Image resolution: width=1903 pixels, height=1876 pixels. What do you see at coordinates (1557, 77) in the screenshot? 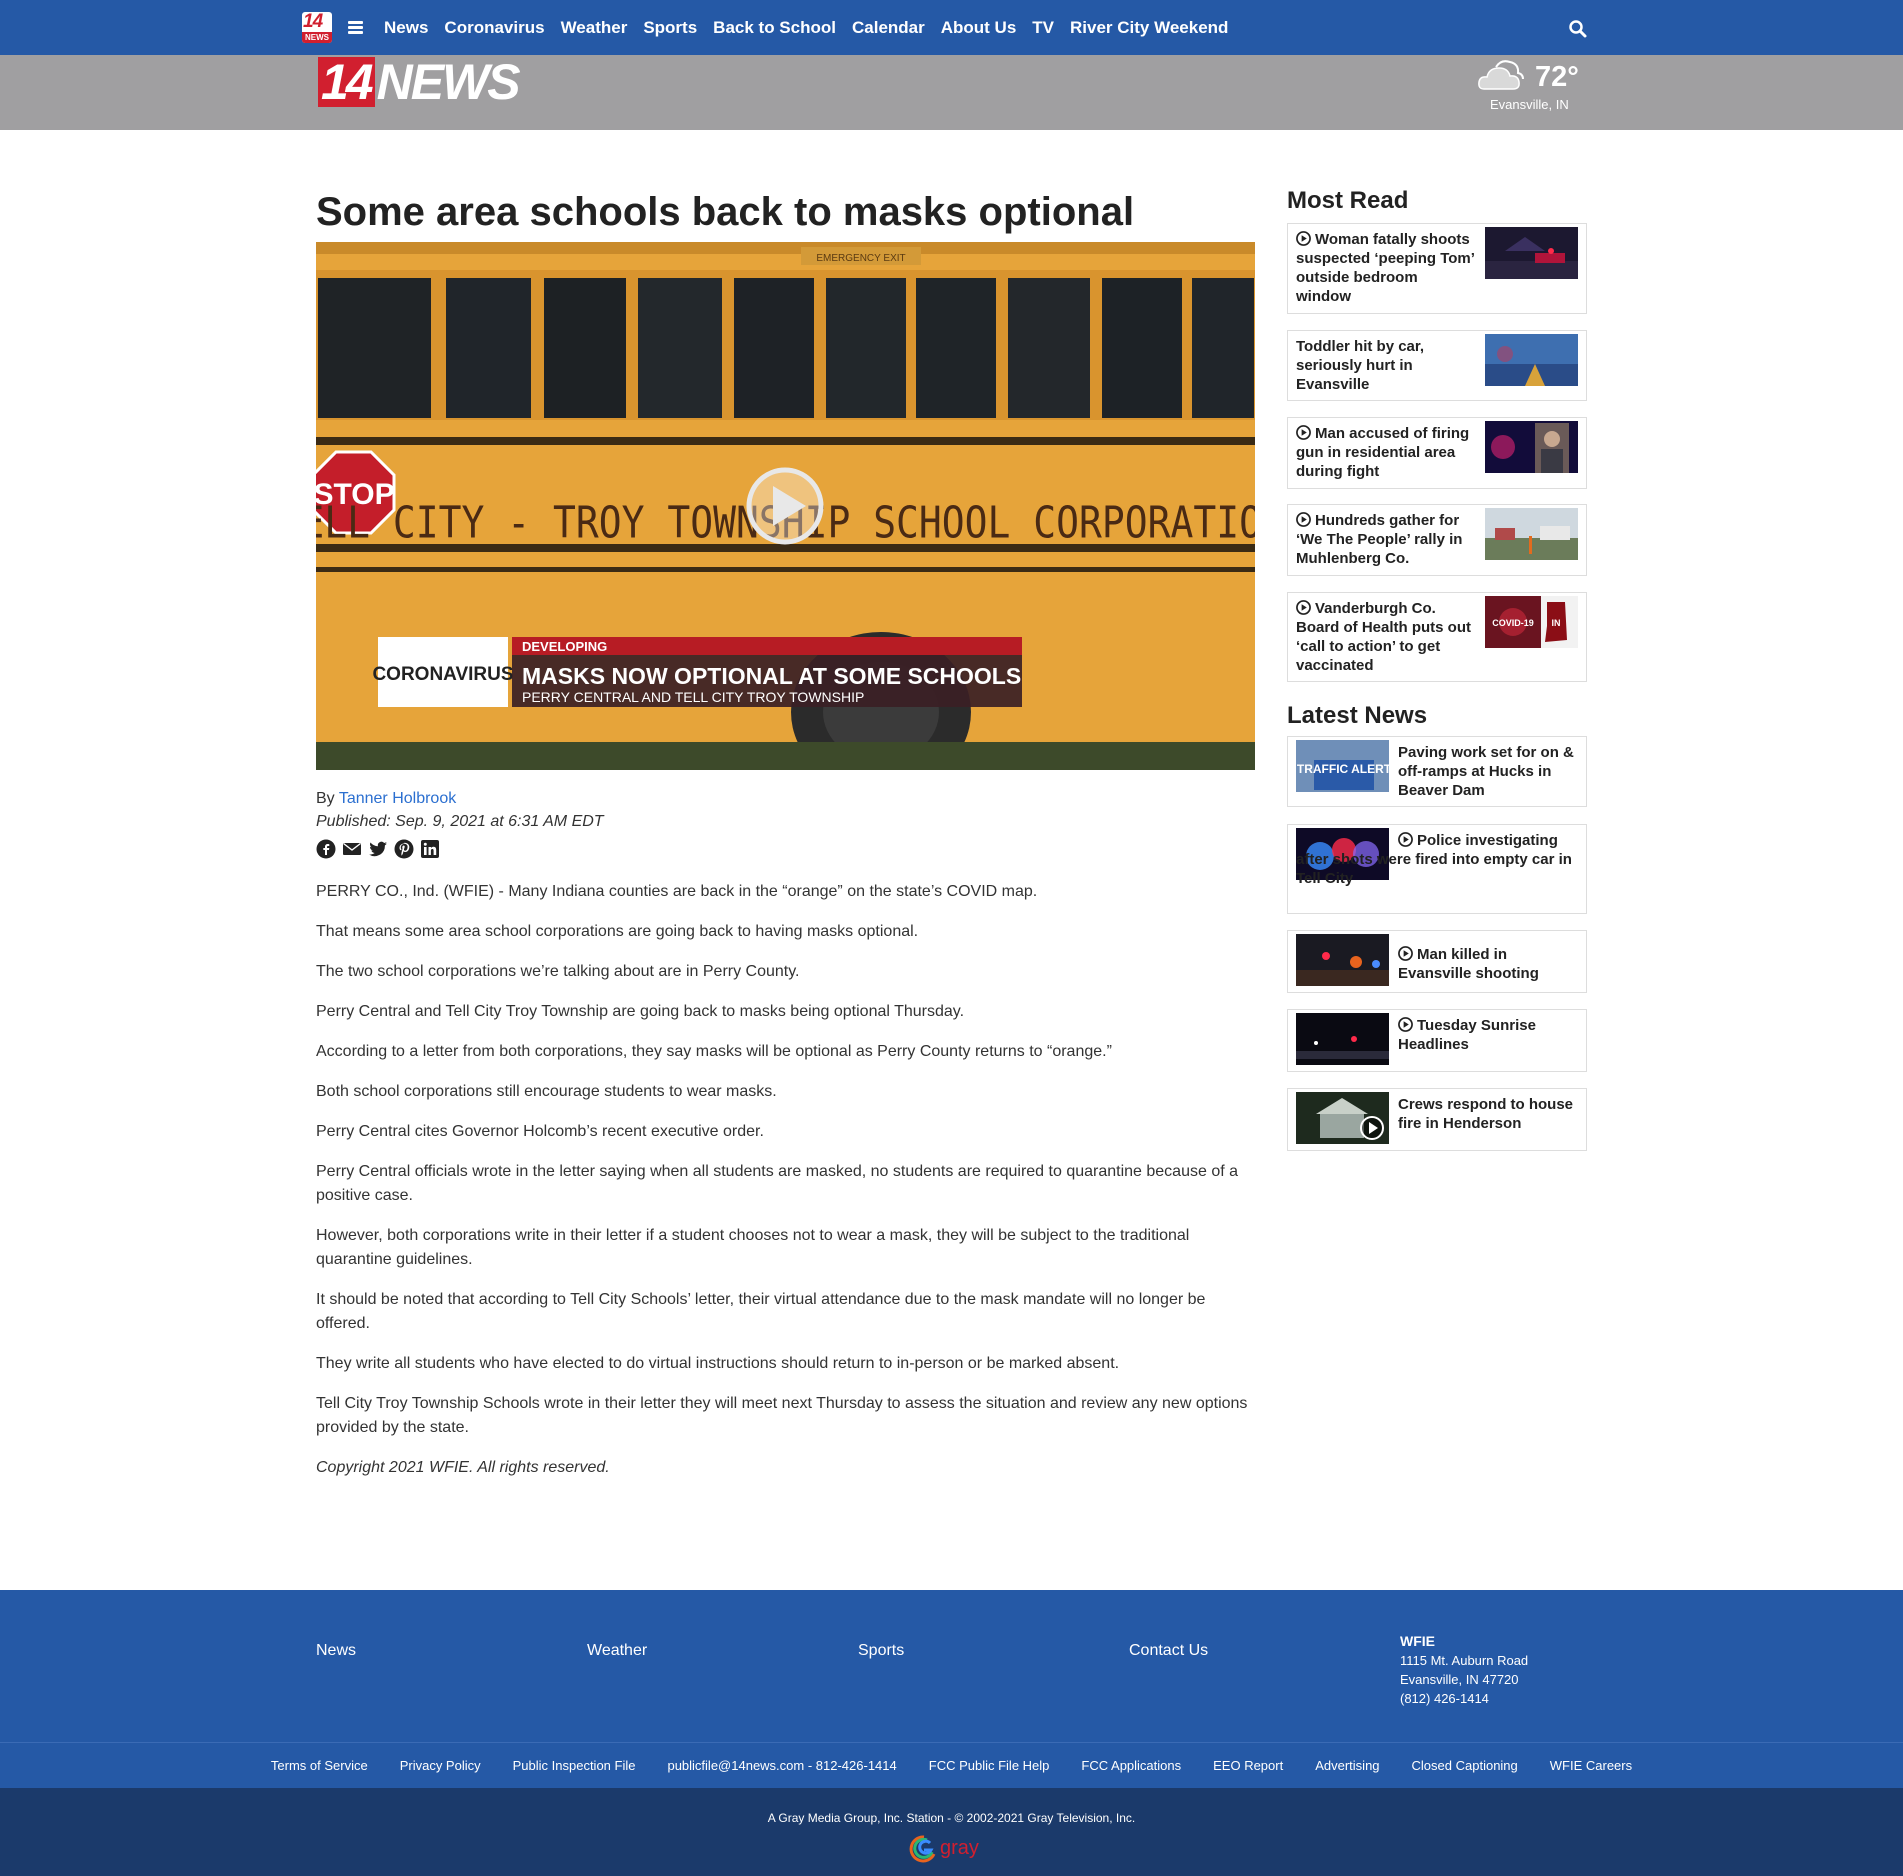
I see `temperature: 72°` at bounding box center [1557, 77].